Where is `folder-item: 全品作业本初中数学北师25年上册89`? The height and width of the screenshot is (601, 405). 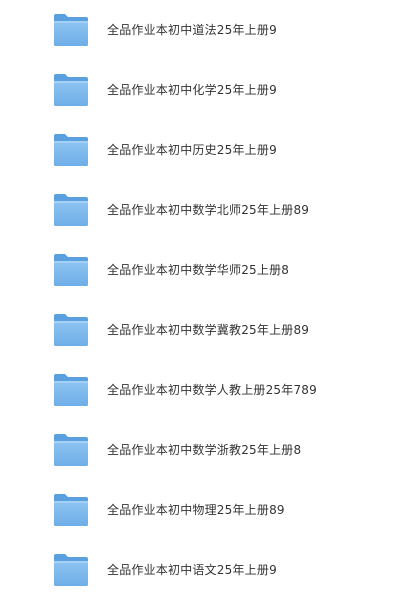
folder-item: 全品作业本初中数学北师25年上册89 is located at coordinates (202, 211).